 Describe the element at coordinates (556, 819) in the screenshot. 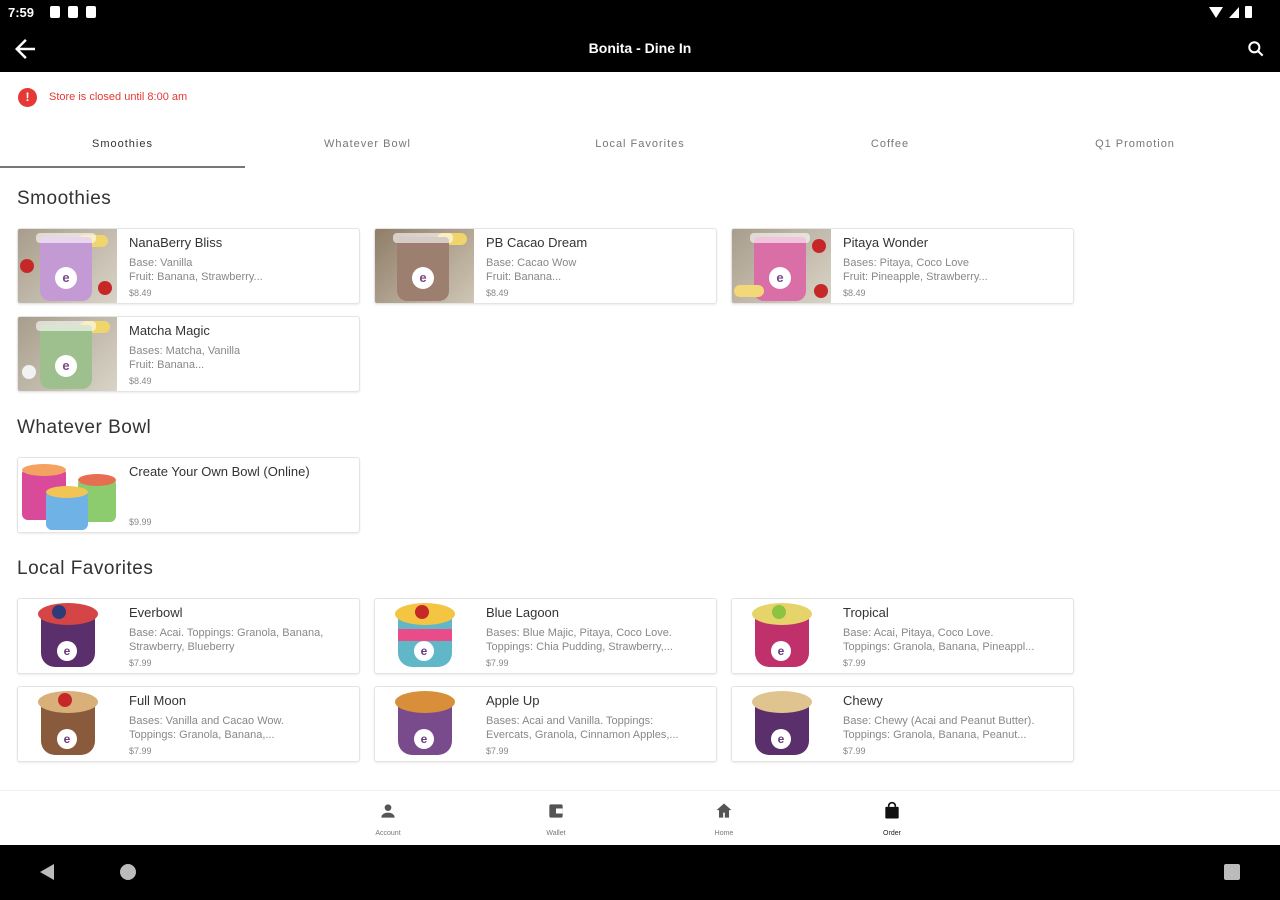

I see `nav-wallet: Wallet` at that location.